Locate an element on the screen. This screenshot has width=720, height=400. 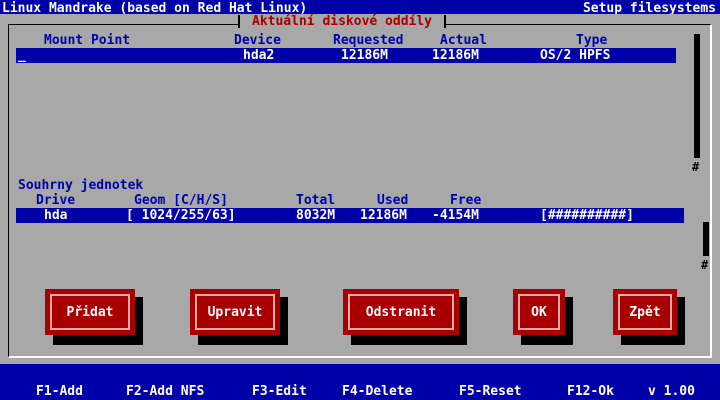
fkey-f12-ok: F12-Ok is located at coordinates (590, 391).